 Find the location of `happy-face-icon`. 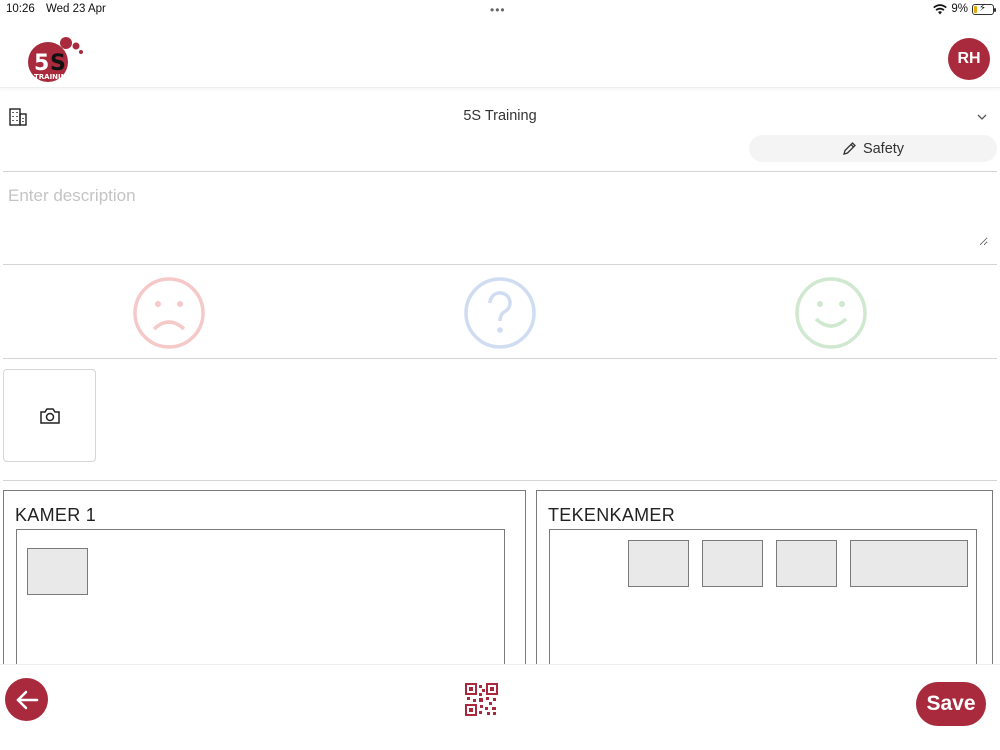

happy-face-icon is located at coordinates (831, 313).